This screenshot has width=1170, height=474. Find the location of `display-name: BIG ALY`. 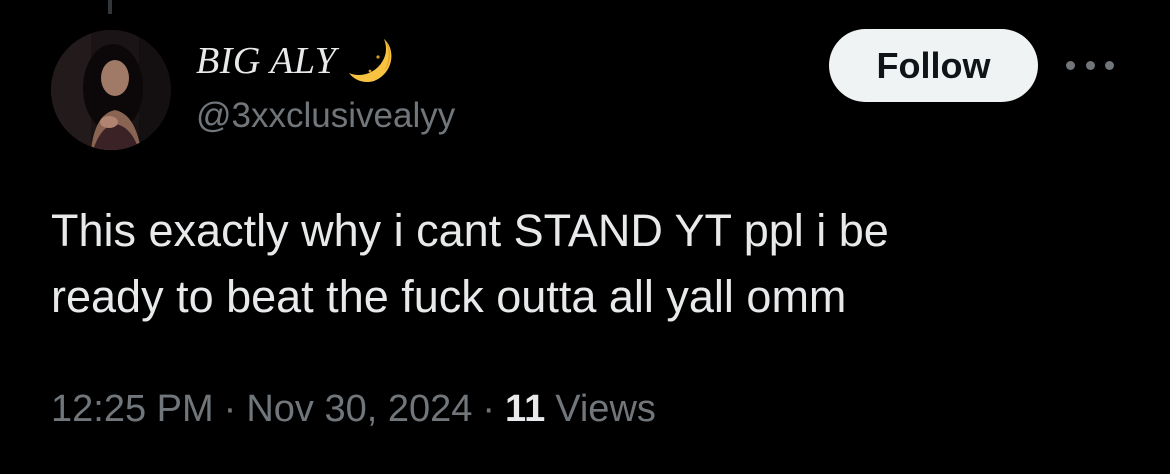

display-name: BIG ALY is located at coordinates (266, 61).